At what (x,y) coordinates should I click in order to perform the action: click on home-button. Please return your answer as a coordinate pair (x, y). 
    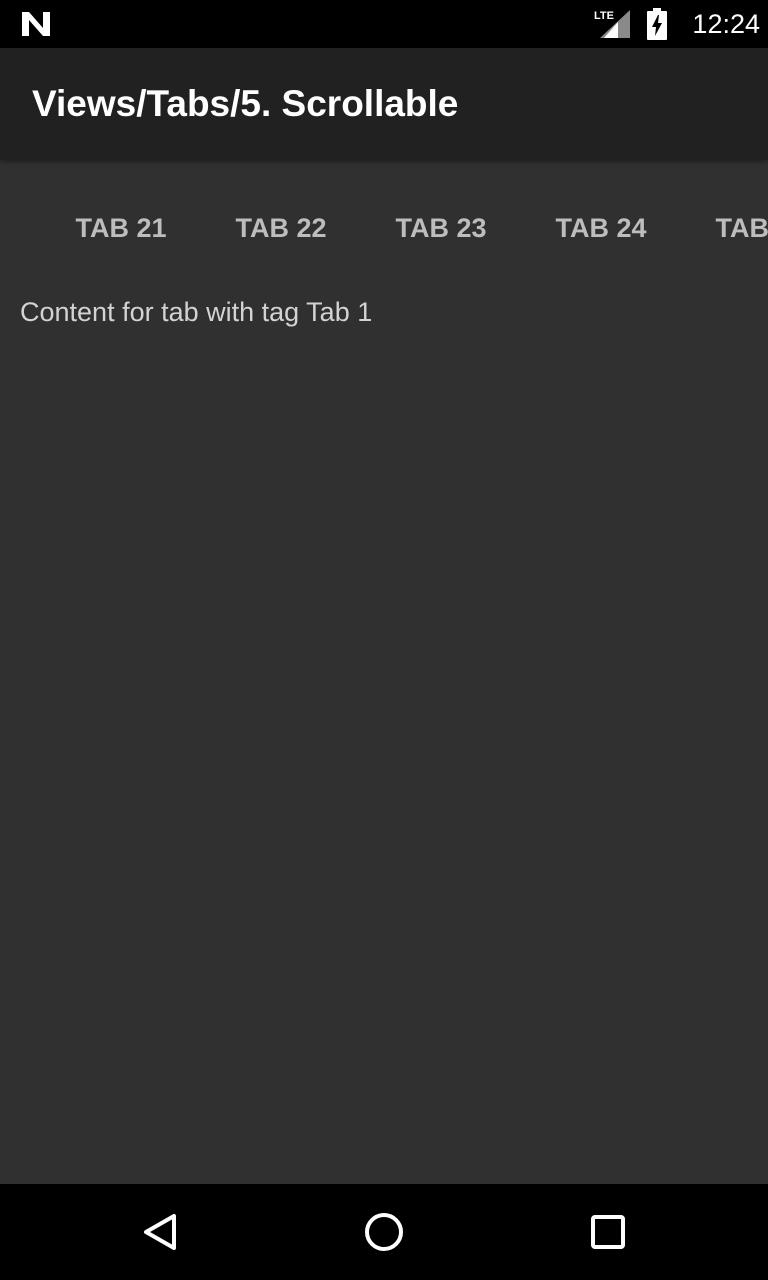
    Looking at the image, I should click on (384, 1232).